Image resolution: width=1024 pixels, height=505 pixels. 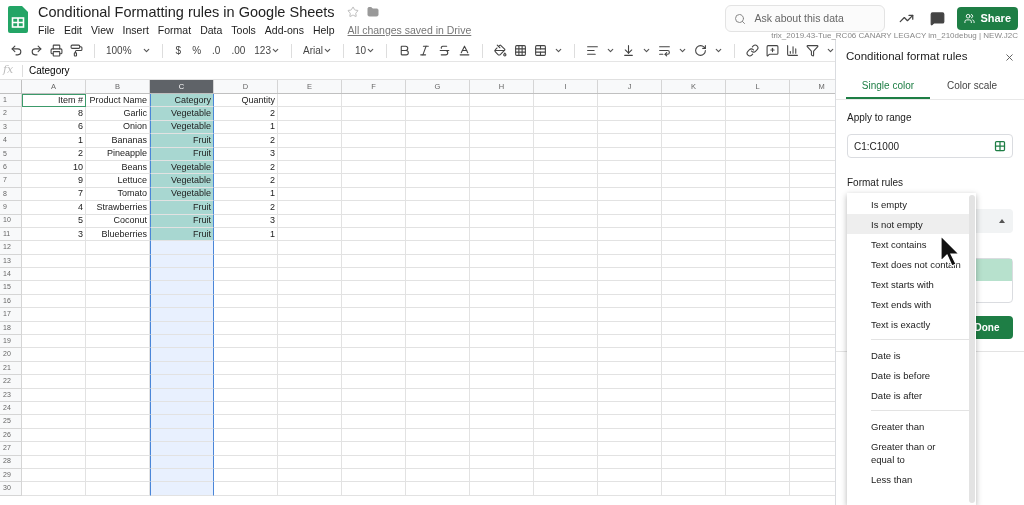 I want to click on text-wrap-icon, so click(x=665, y=50).